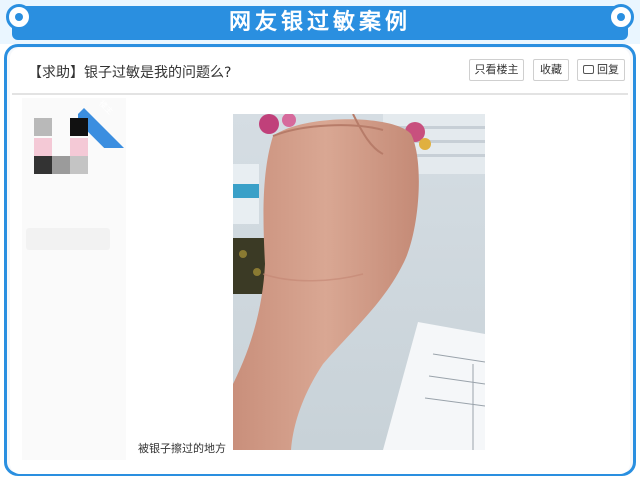 Image resolution: width=640 pixels, height=480 pixels. I want to click on favorite-label: 收藏, so click(551, 69).